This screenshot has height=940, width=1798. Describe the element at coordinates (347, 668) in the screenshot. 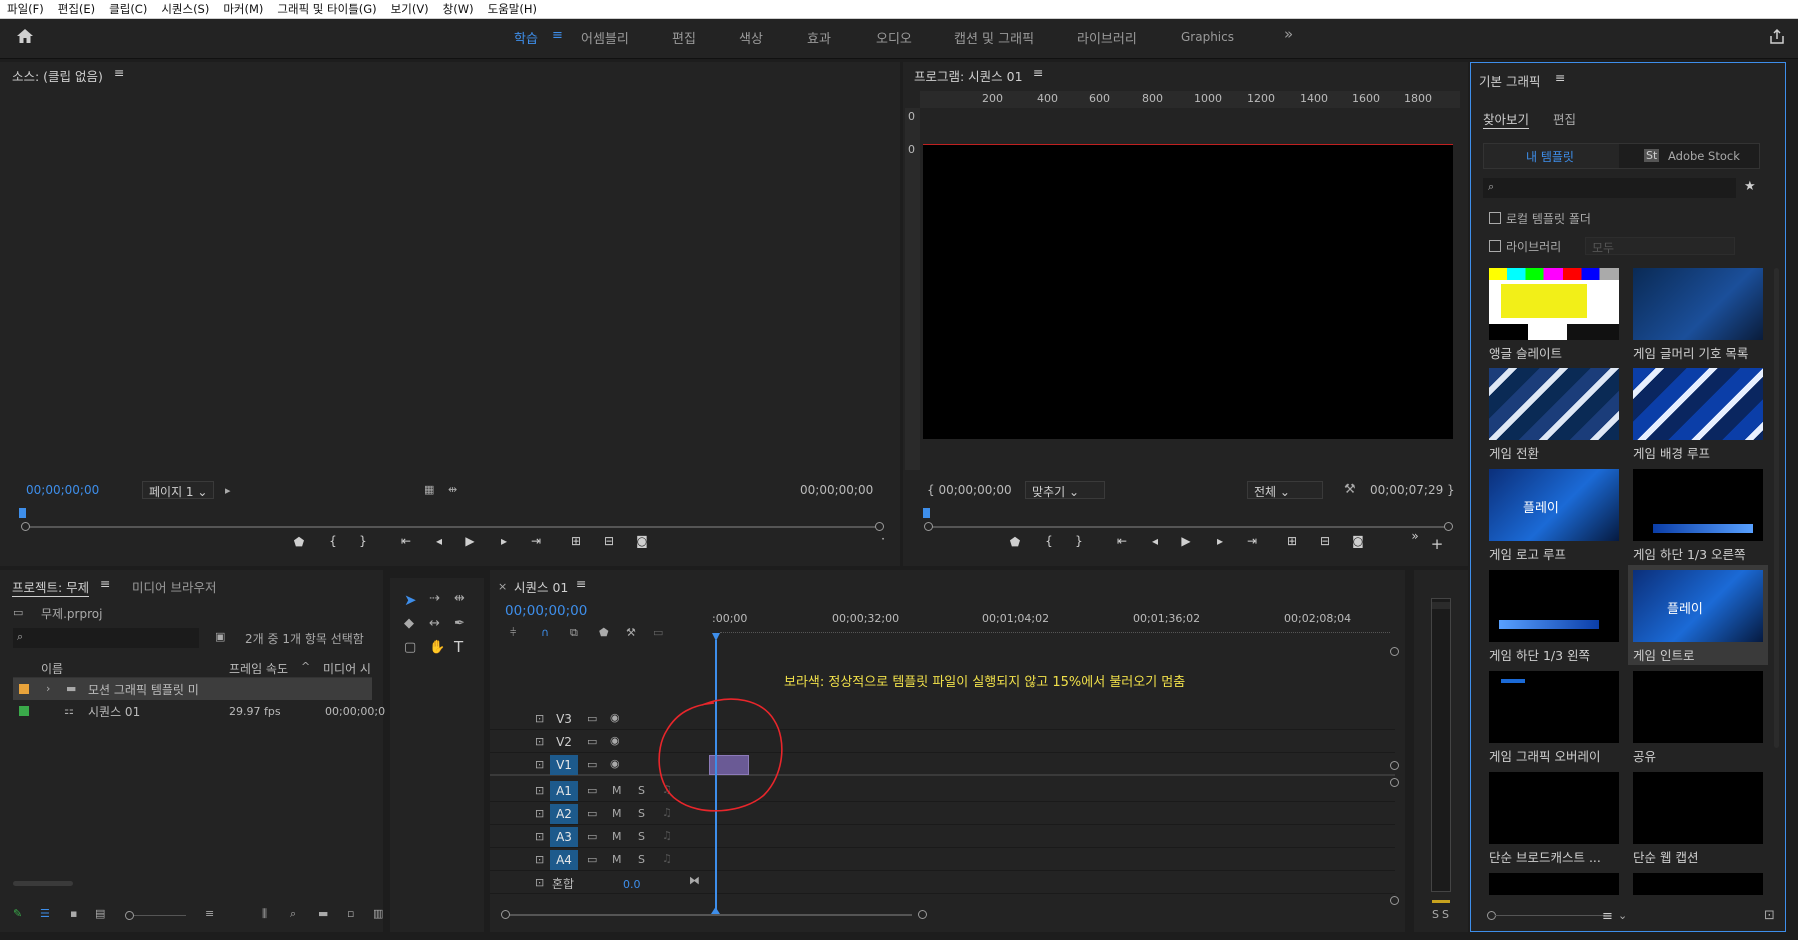

I see `column-media: 미디어 시` at that location.